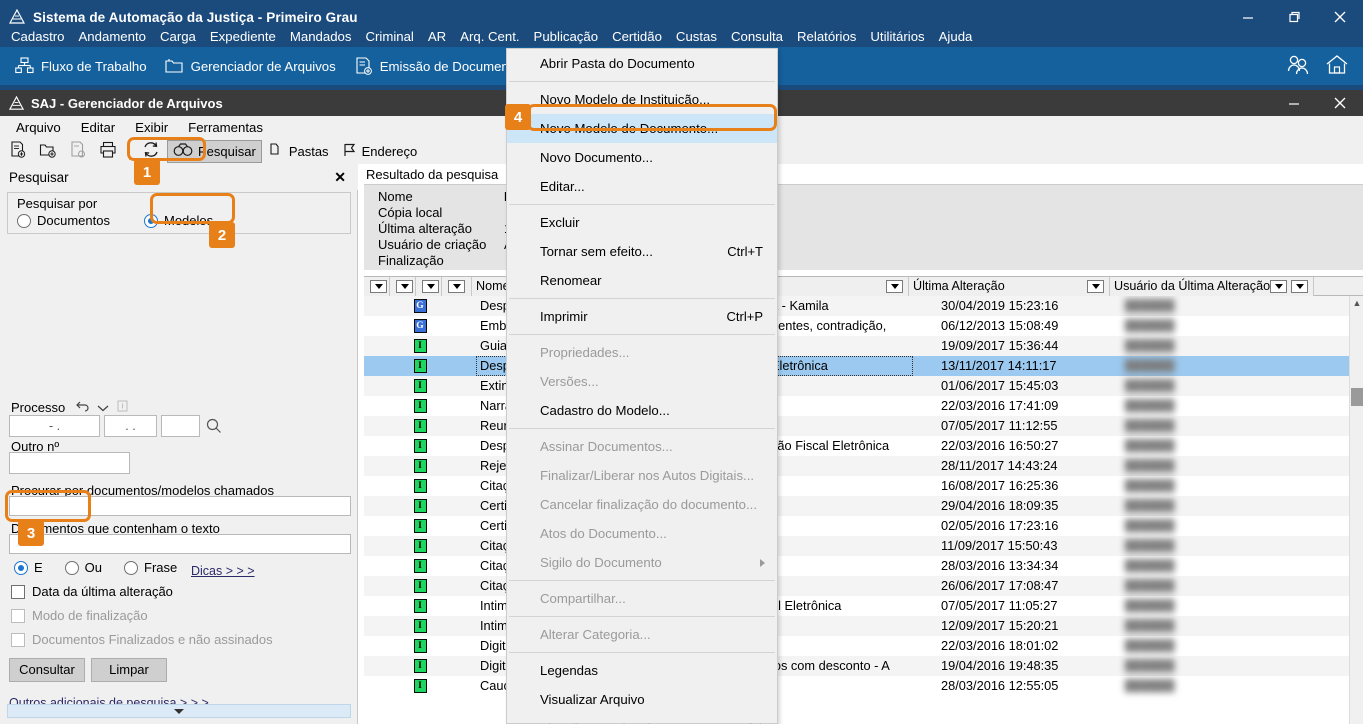 The width and height of the screenshot is (1363, 724). I want to click on search-icon, so click(214, 427).